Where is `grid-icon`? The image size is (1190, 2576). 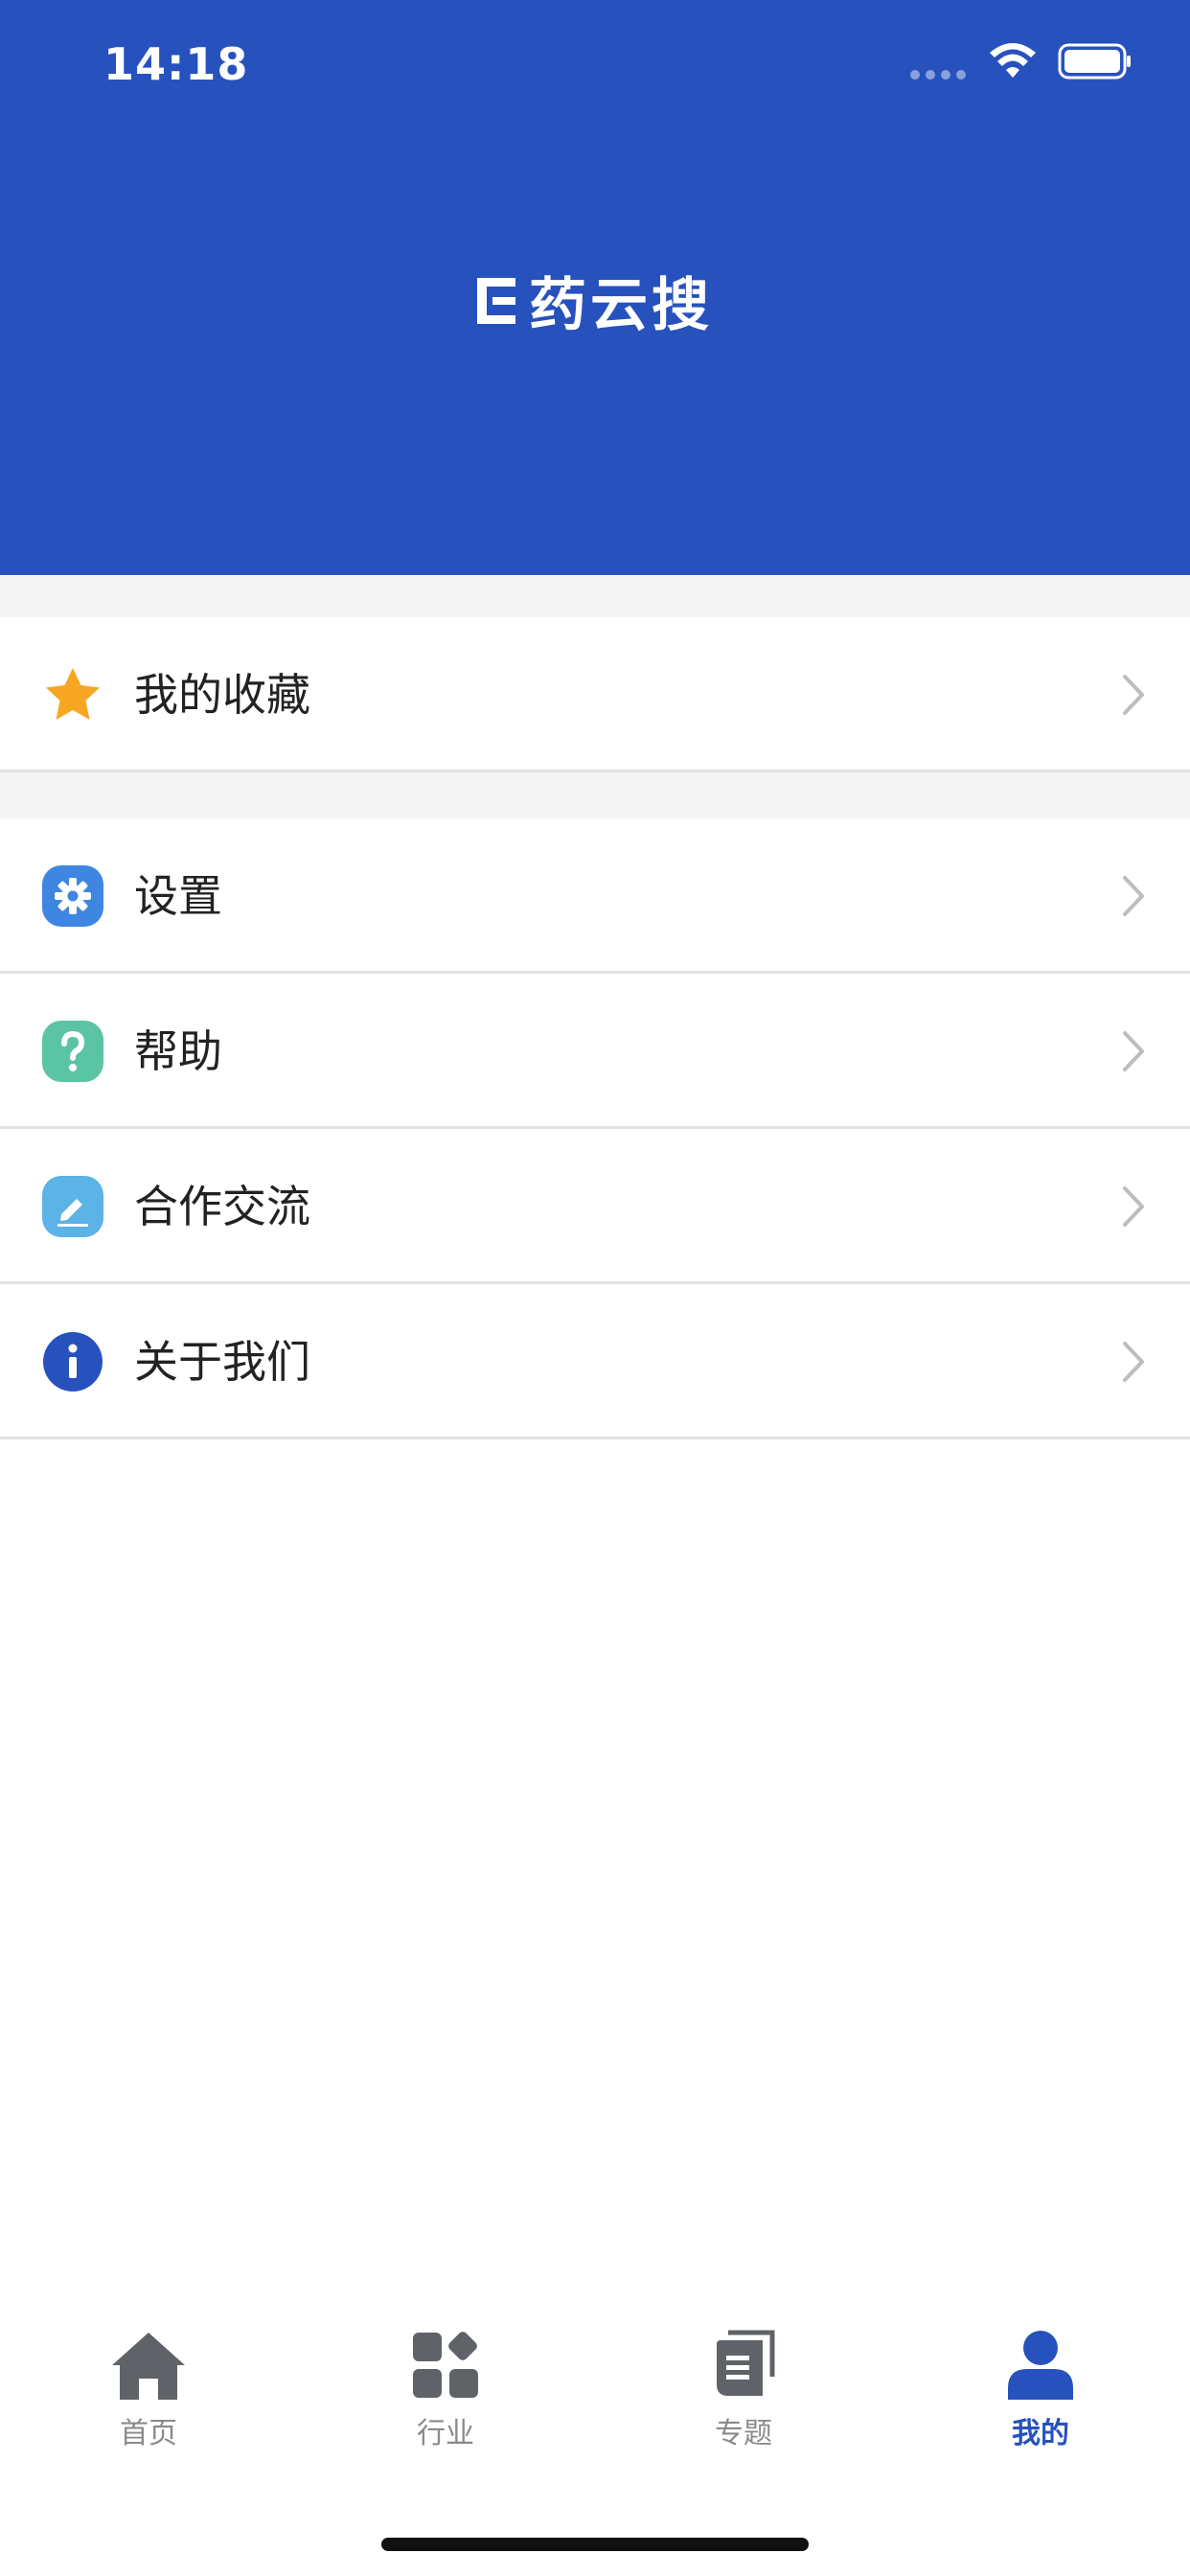 grid-icon is located at coordinates (445, 2365).